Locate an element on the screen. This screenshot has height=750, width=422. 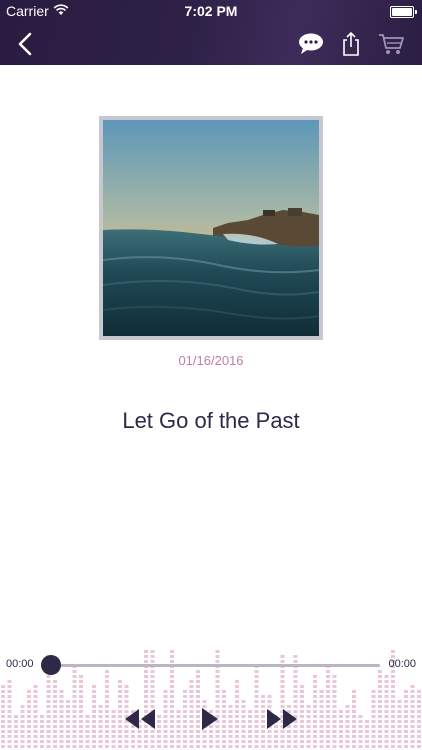
share-icon is located at coordinates (351, 43).